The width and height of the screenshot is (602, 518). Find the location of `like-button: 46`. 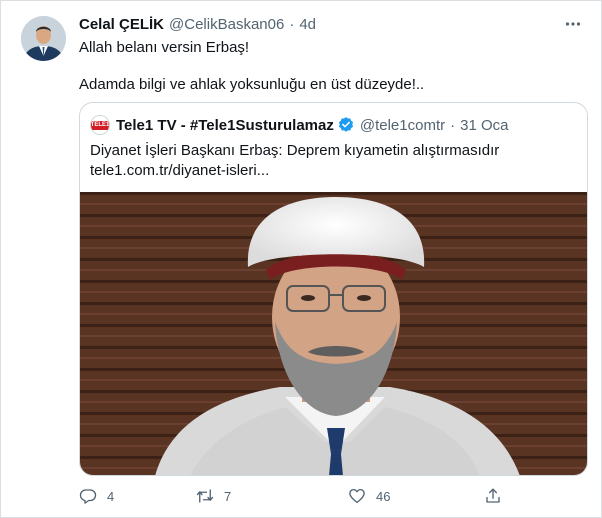

like-button: 46 is located at coordinates (369, 496).